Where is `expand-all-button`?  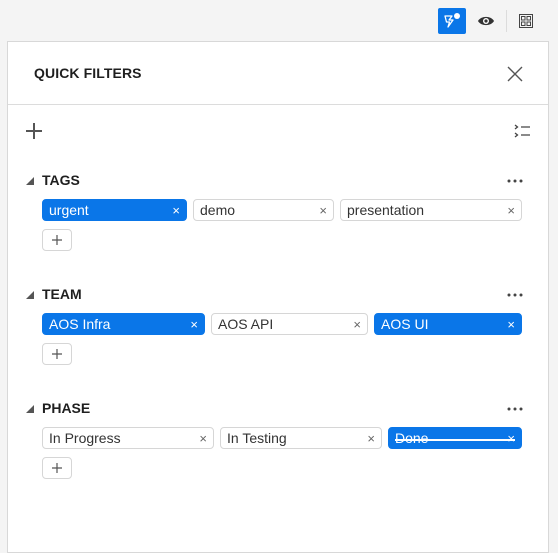
expand-all-button is located at coordinates (523, 131).